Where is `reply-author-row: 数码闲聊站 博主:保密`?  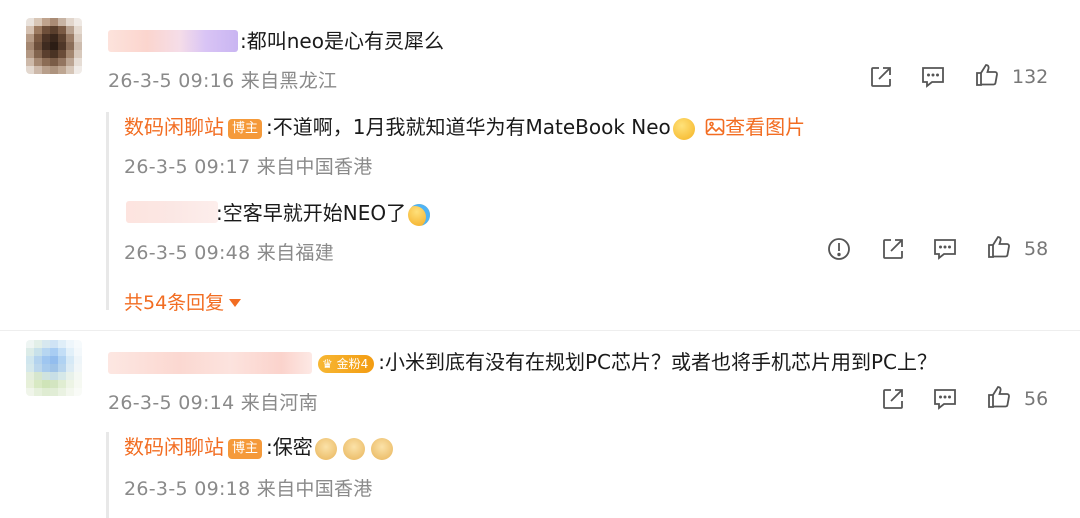
reply-author-row: 数码闲聊站 博主:保密 is located at coordinates (258, 447).